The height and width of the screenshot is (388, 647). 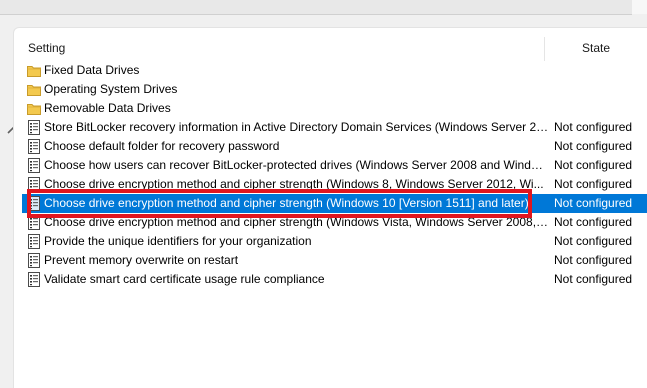 What do you see at coordinates (141, 260) in the screenshot?
I see `row-label: Prevent memory overwrite on restart` at bounding box center [141, 260].